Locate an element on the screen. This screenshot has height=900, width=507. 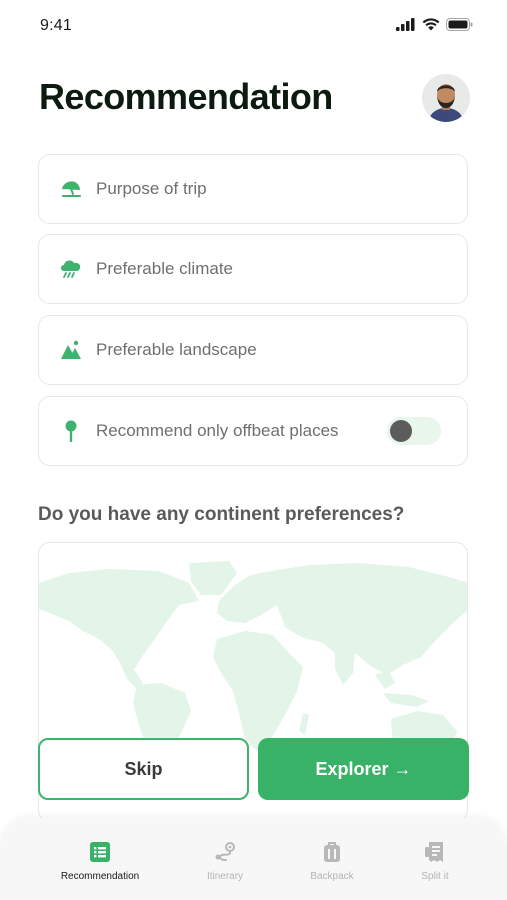
field-label: Recommend only offbeat places is located at coordinates (217, 430).